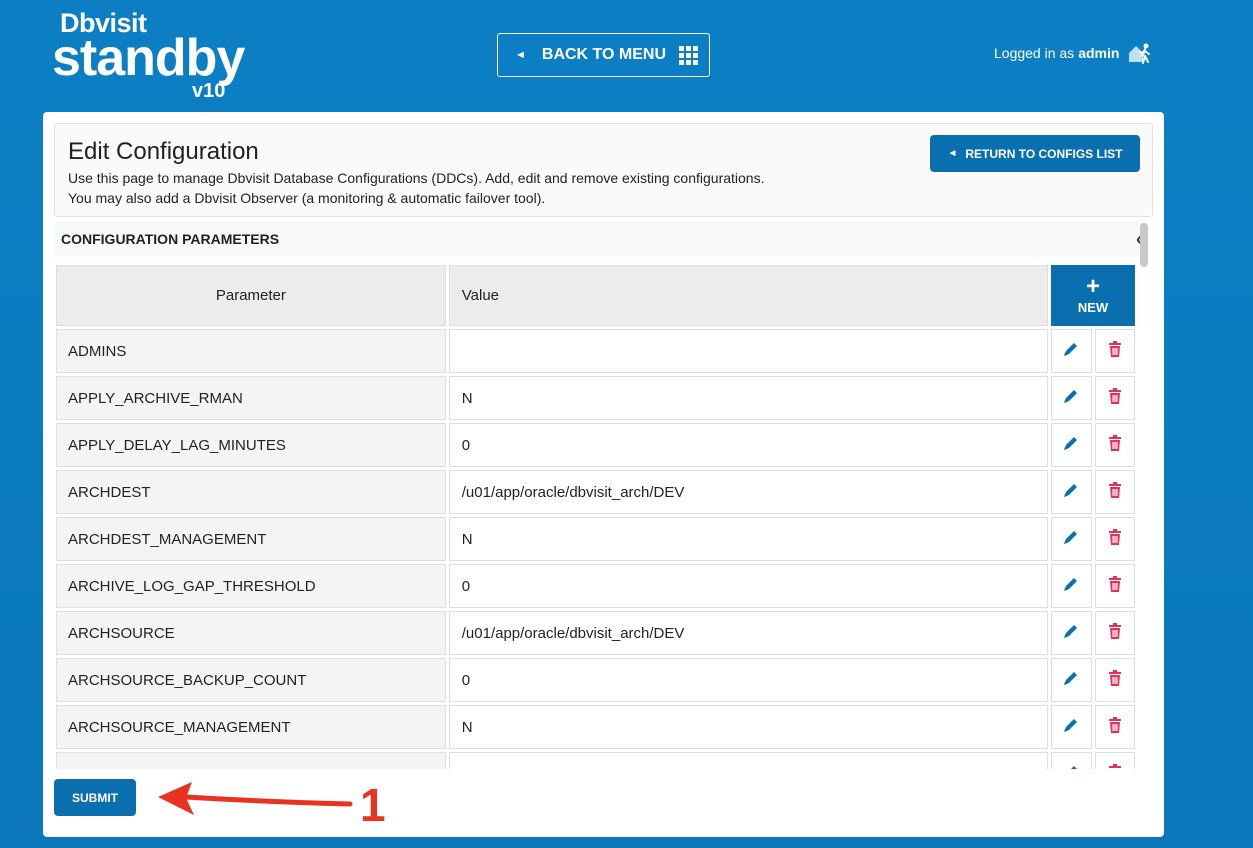  What do you see at coordinates (1093, 286) in the screenshot?
I see `plus-icon: +` at bounding box center [1093, 286].